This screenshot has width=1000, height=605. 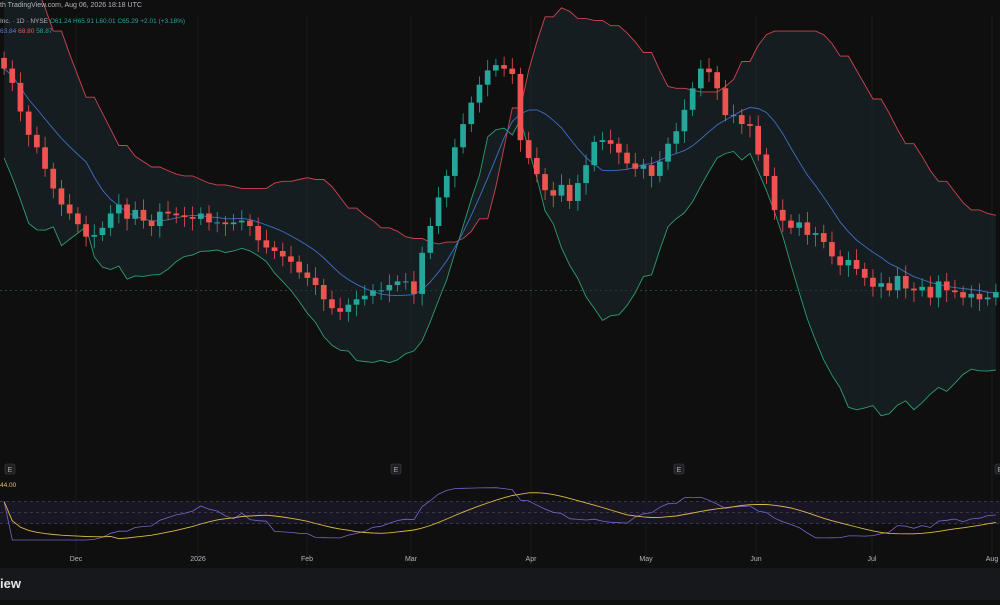 I want to click on change-value: +2.01 (+3.18%), so click(x=163, y=21).